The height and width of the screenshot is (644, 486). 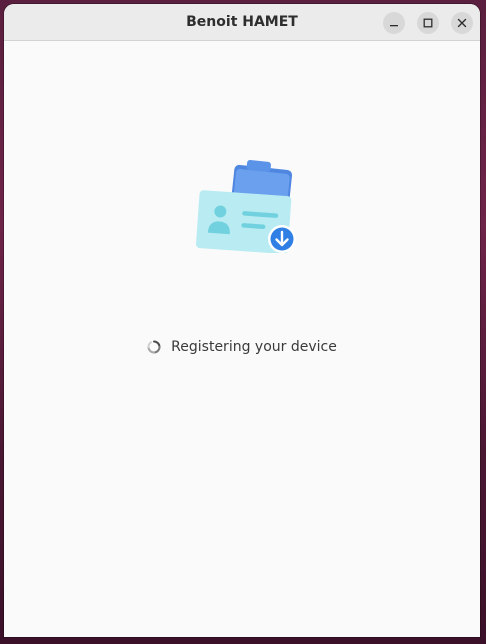 What do you see at coordinates (282, 239) in the screenshot?
I see `download-badge-icon` at bounding box center [282, 239].